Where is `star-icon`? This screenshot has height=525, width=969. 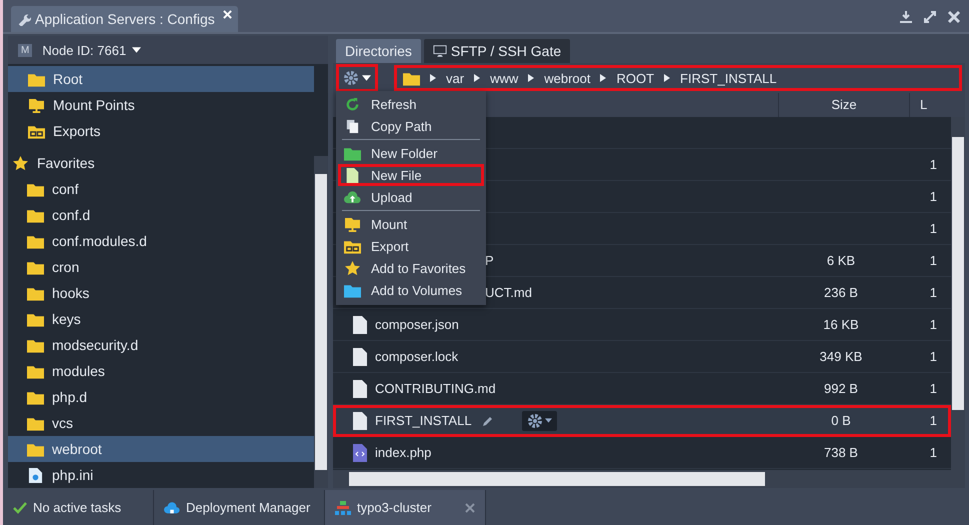 star-icon is located at coordinates (352, 268).